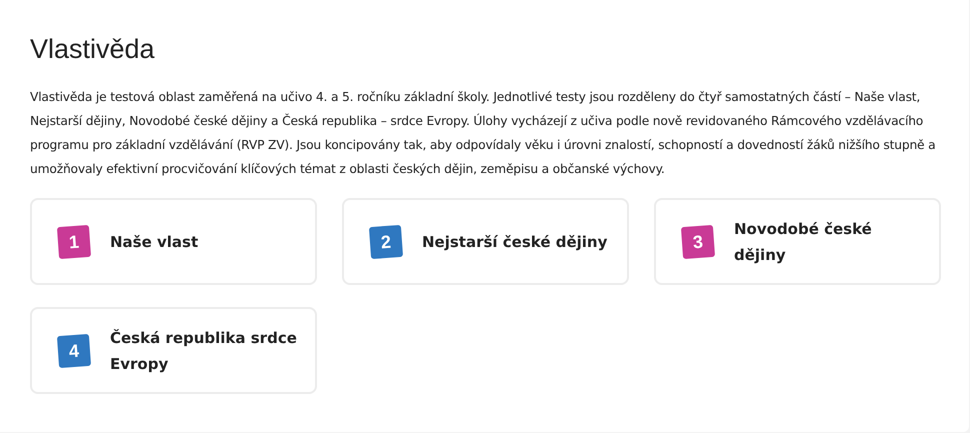 Image resolution: width=970 pixels, height=433 pixels. Describe the element at coordinates (803, 242) in the screenshot. I see `topic-label: Novodobé české dějiny` at that location.